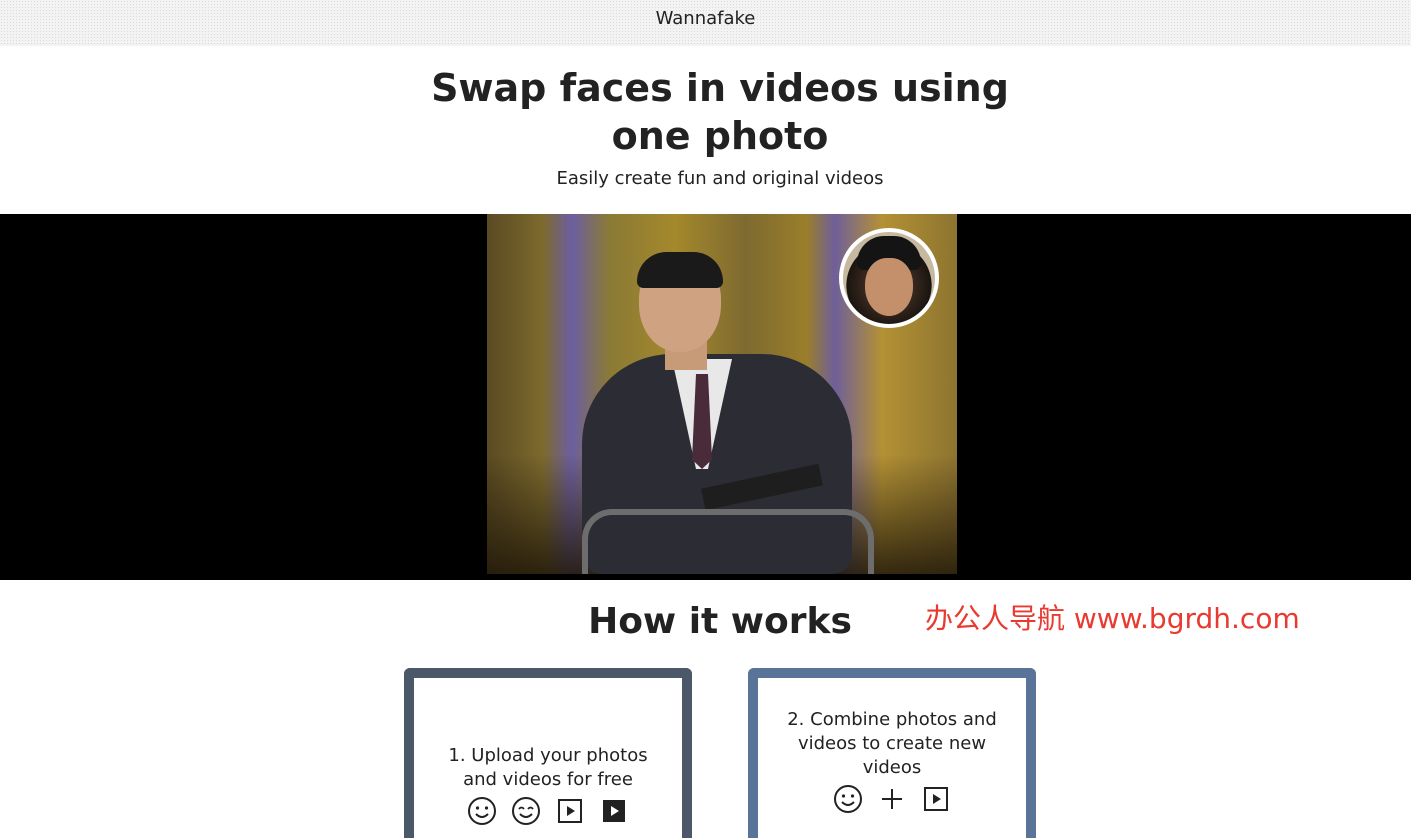 The height and width of the screenshot is (838, 1411). What do you see at coordinates (728, 541) in the screenshot?
I see `video-chair` at bounding box center [728, 541].